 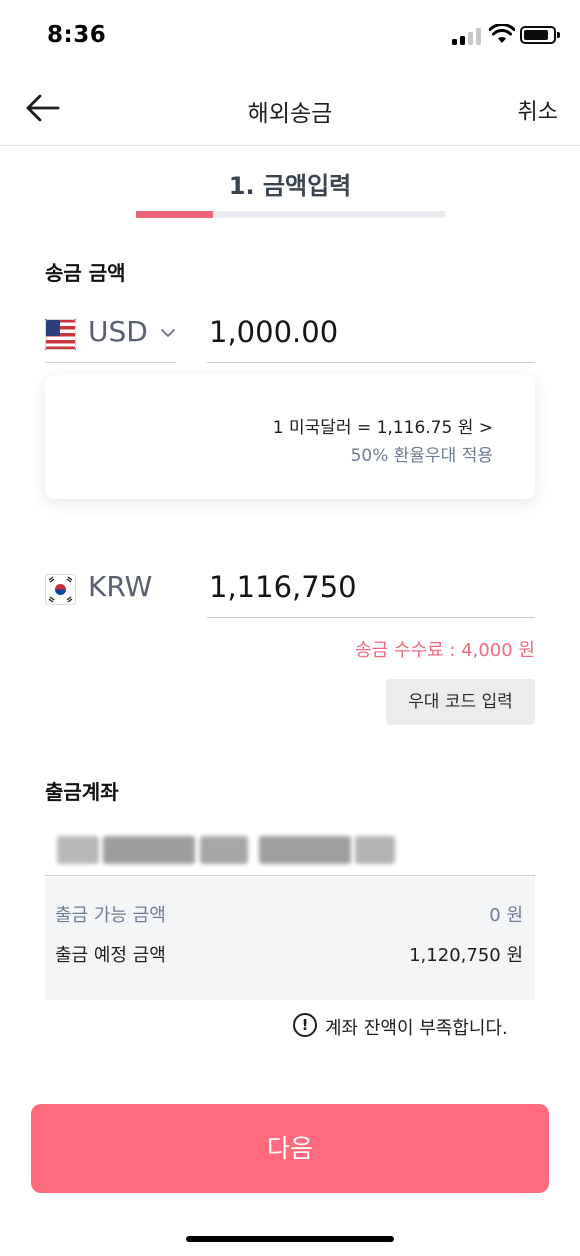 I want to click on receive-currency-code: KRW, so click(x=120, y=586).